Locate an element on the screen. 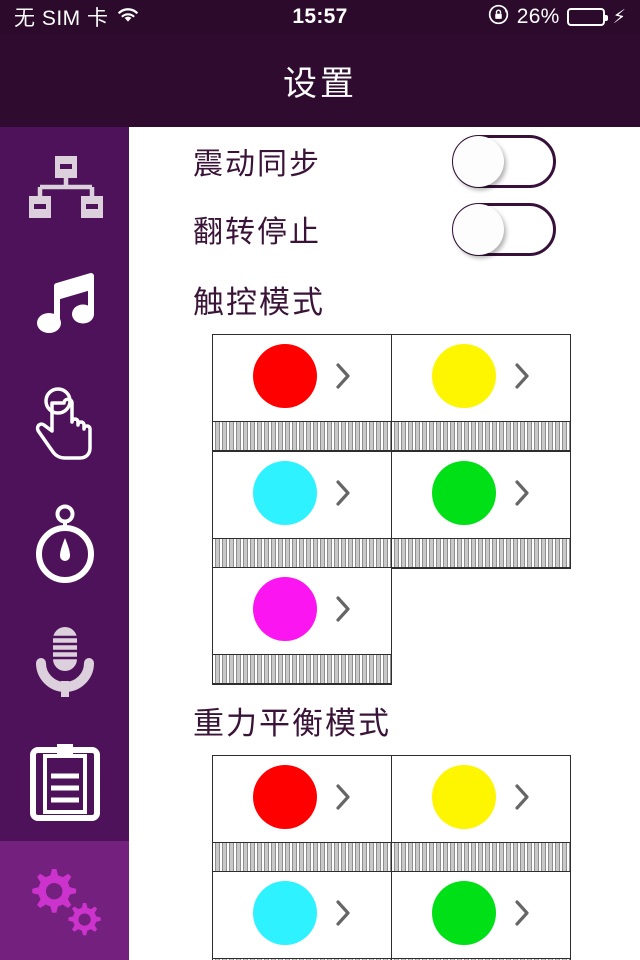  sidebar-item-clipboard is located at coordinates (64, 781).